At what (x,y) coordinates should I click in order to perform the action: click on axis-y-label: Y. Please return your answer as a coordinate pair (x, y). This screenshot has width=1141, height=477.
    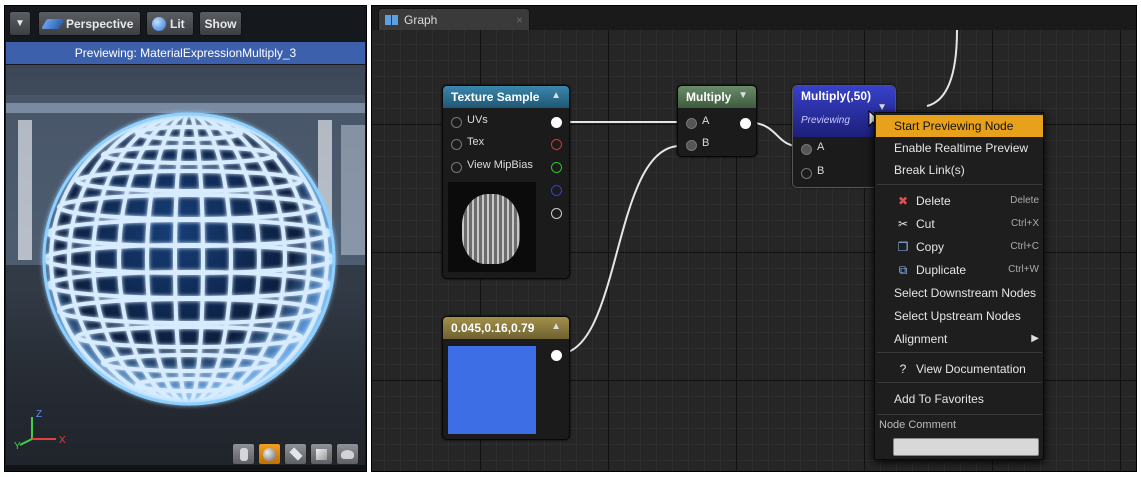
    Looking at the image, I should click on (17, 446).